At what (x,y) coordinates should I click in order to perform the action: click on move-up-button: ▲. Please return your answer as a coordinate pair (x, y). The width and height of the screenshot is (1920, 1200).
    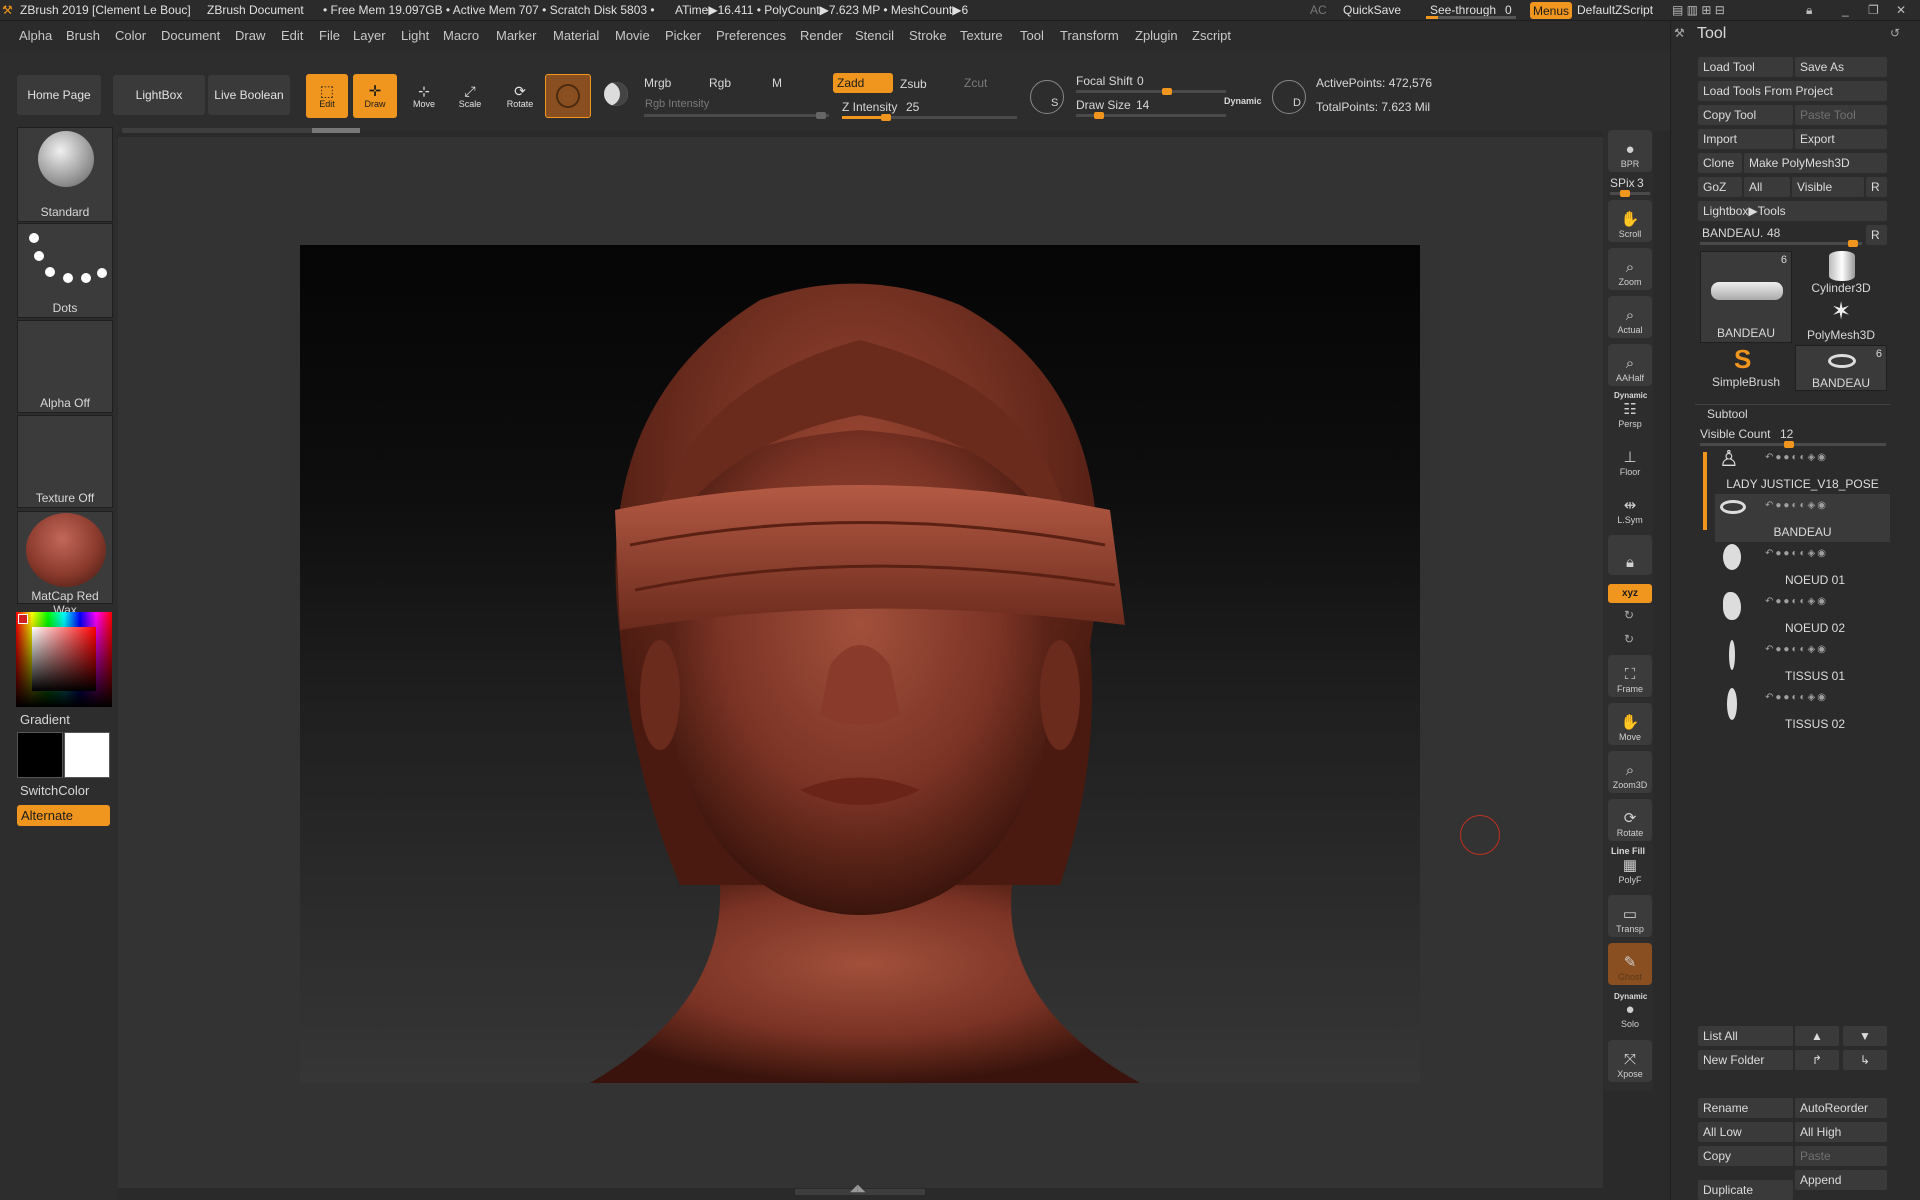
    Looking at the image, I should click on (1817, 1036).